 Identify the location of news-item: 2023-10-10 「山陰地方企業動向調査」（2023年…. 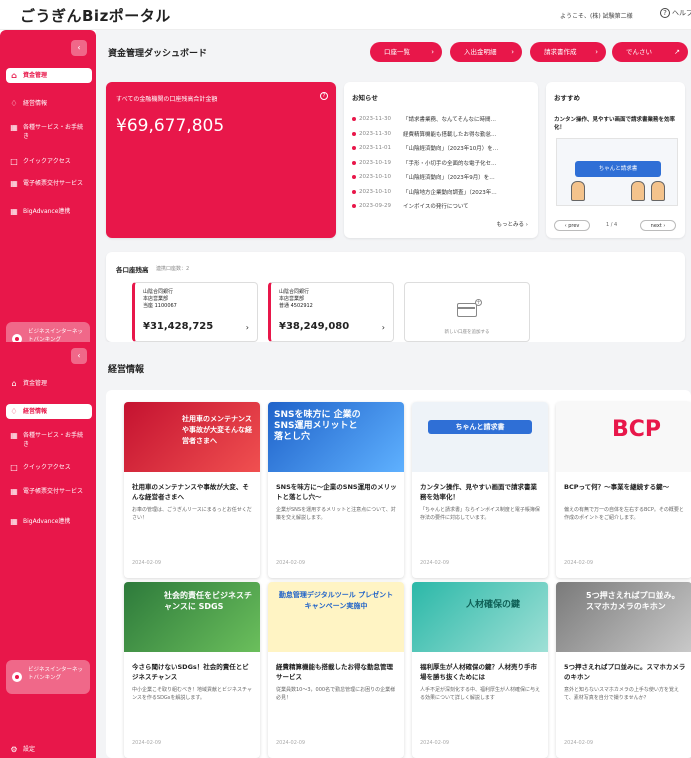
(442, 192).